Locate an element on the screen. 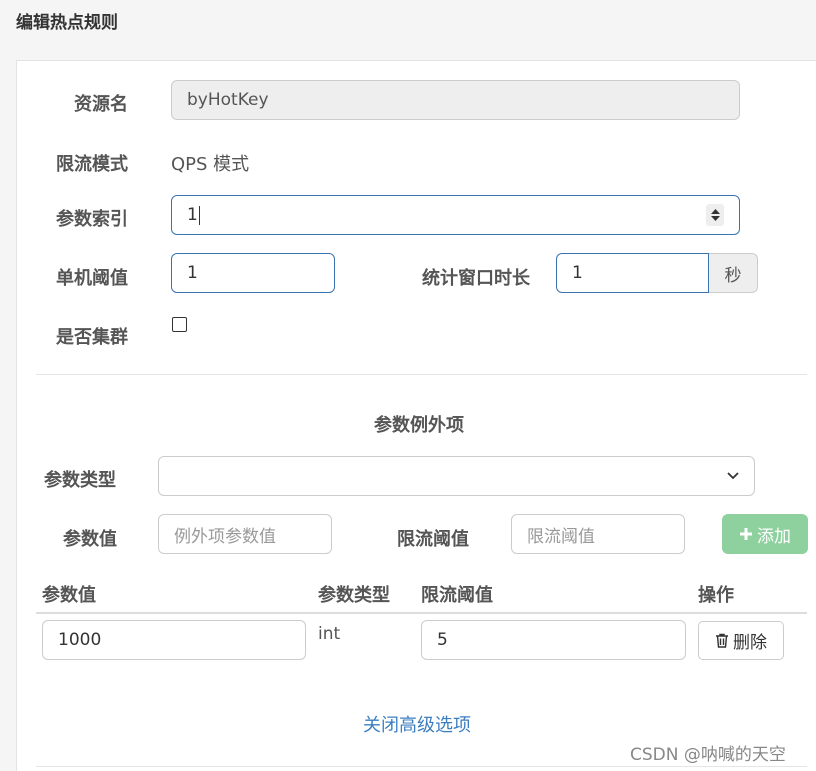 The height and width of the screenshot is (771, 816). param-type-select is located at coordinates (456, 476).